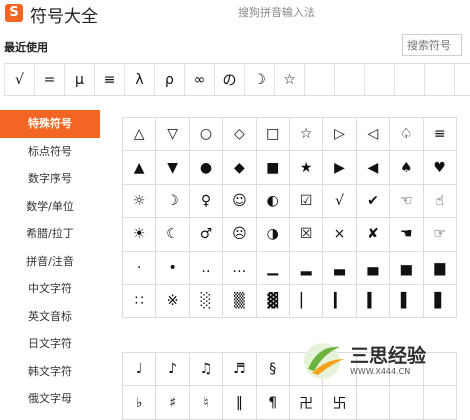  I want to click on symbol-cell: ×, so click(340, 235).